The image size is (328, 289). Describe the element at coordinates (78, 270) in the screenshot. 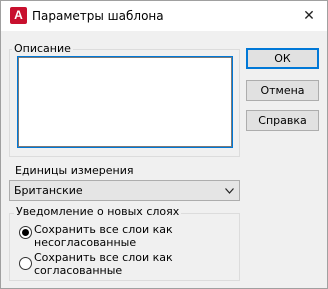

I see `radio-label-line: согласованные` at that location.